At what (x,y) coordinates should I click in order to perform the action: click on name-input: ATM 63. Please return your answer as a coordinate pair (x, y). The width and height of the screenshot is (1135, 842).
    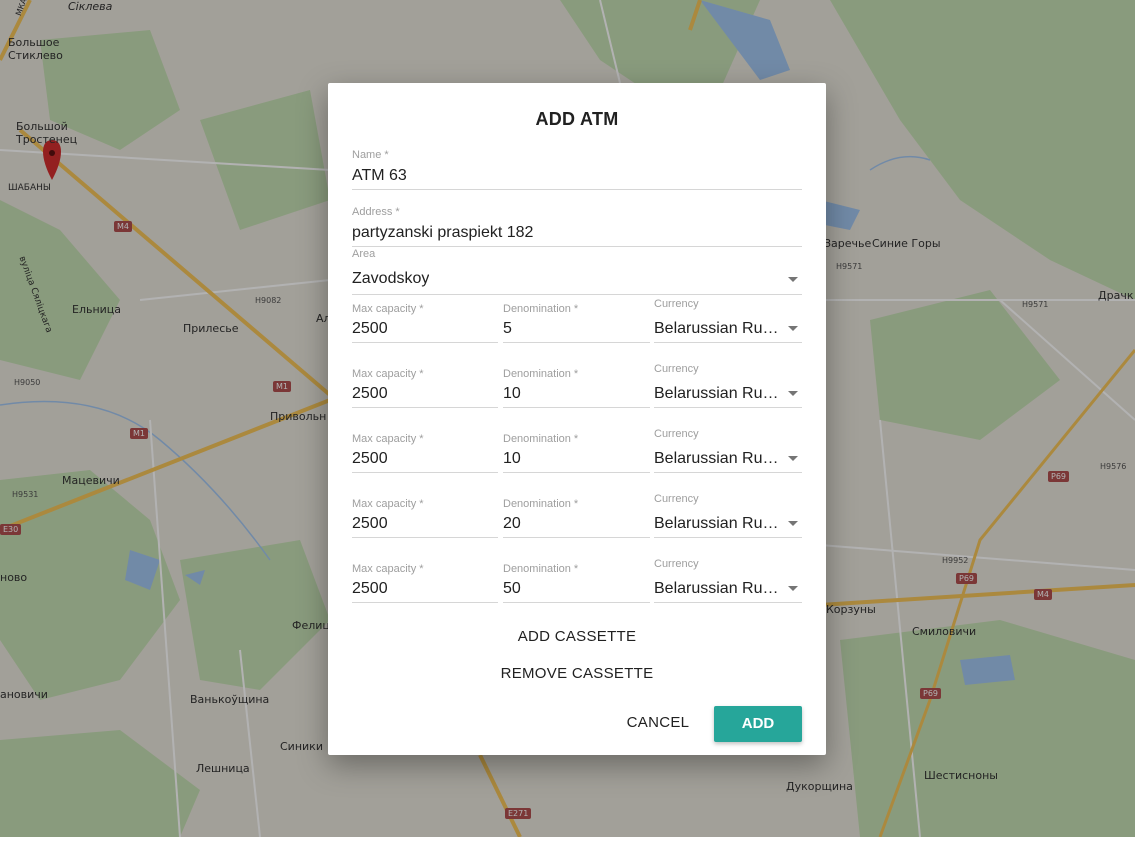
    Looking at the image, I should click on (379, 176).